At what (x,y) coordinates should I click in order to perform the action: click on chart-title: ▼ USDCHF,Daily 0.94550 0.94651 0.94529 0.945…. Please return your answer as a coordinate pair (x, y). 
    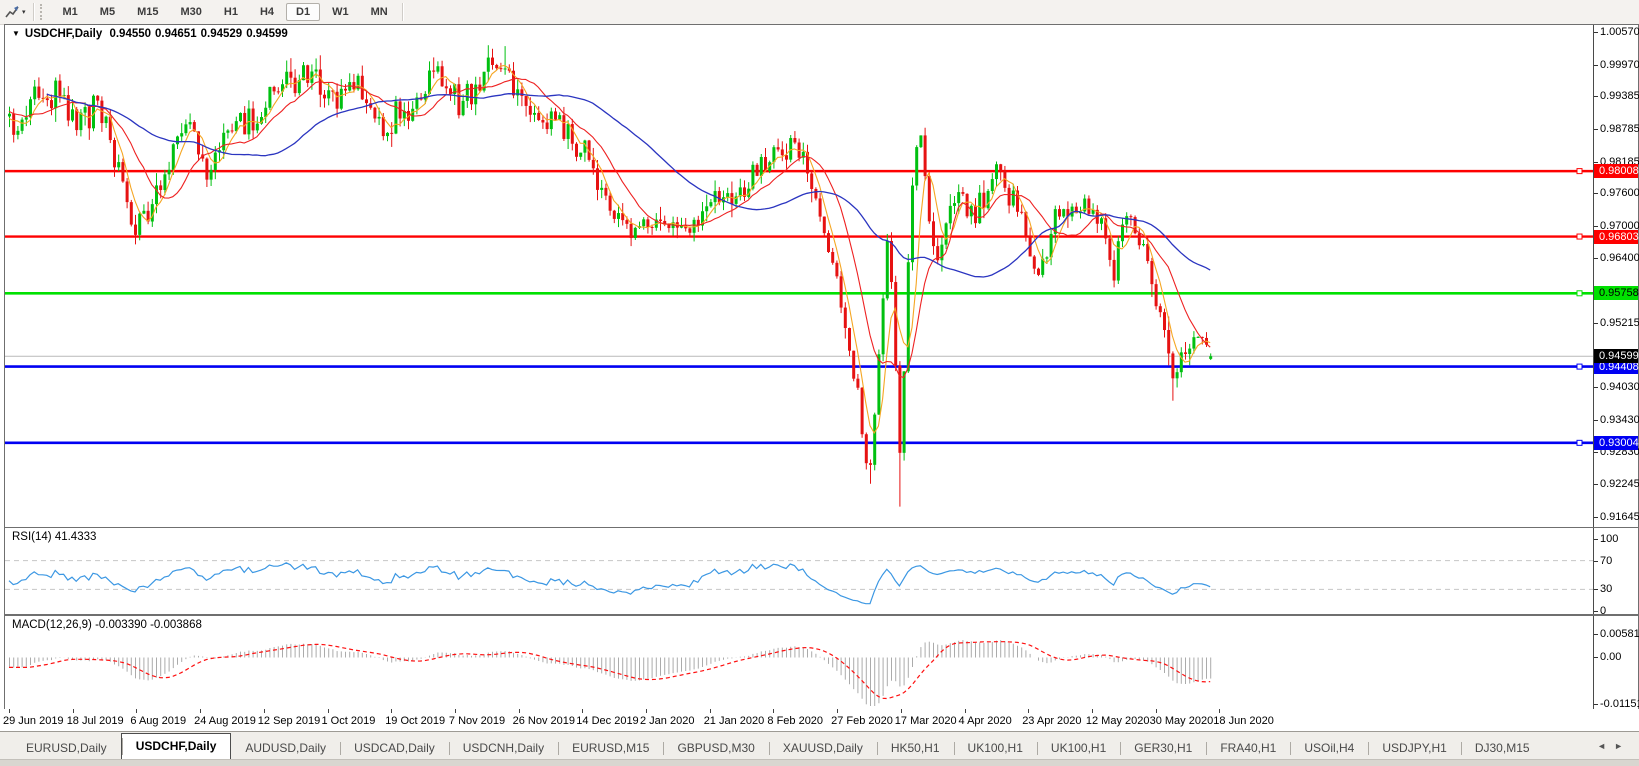
    Looking at the image, I should click on (152, 34).